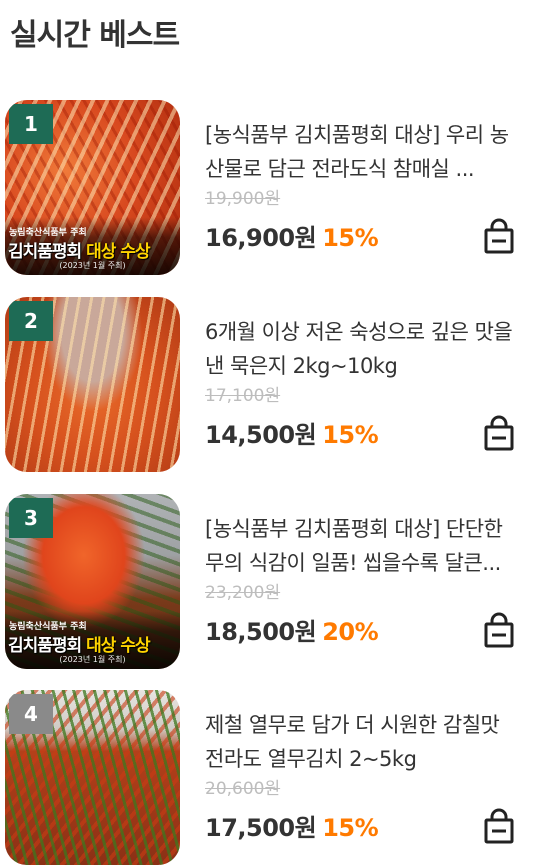  What do you see at coordinates (31, 124) in the screenshot?
I see `rank-badge: 1` at bounding box center [31, 124].